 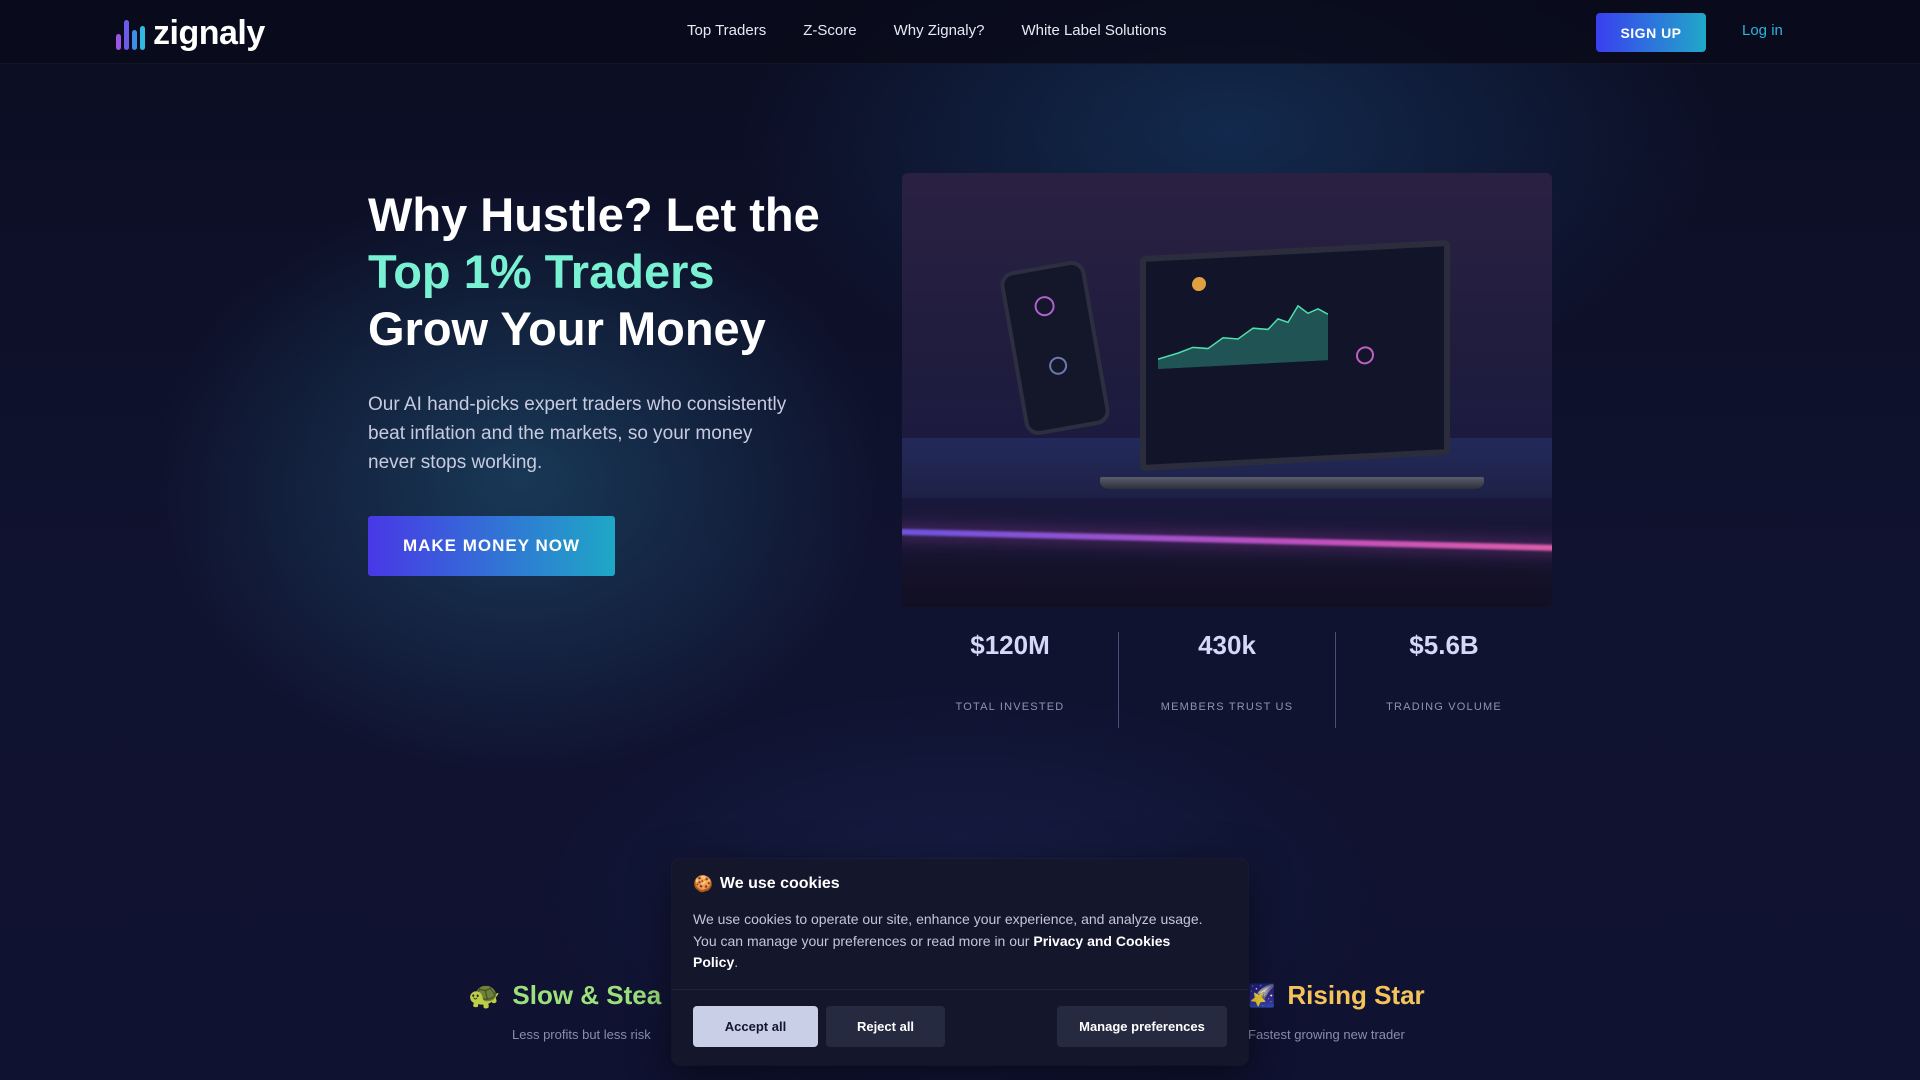 I want to click on stat-label: TRADING VOLUME, so click(x=1444, y=707).